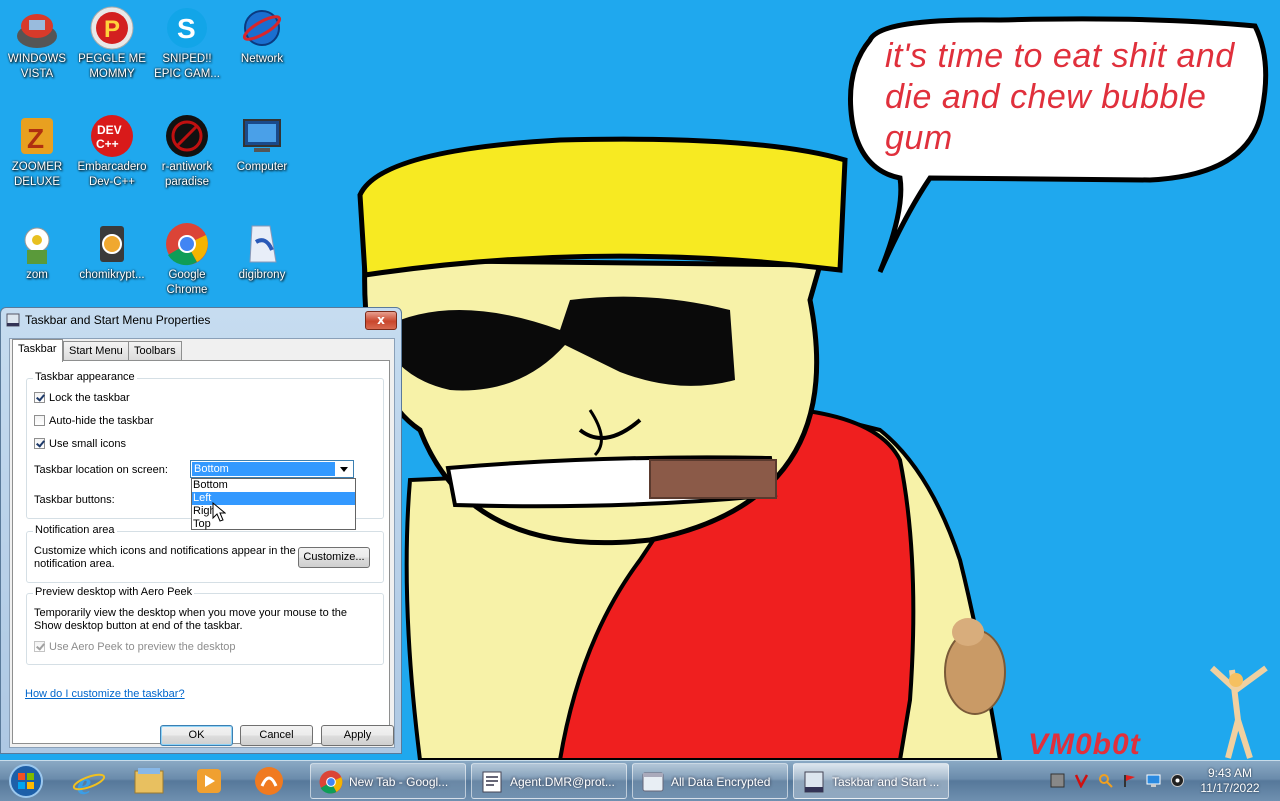 The width and height of the screenshot is (1280, 801). I want to click on ok-button: OK, so click(196, 735).